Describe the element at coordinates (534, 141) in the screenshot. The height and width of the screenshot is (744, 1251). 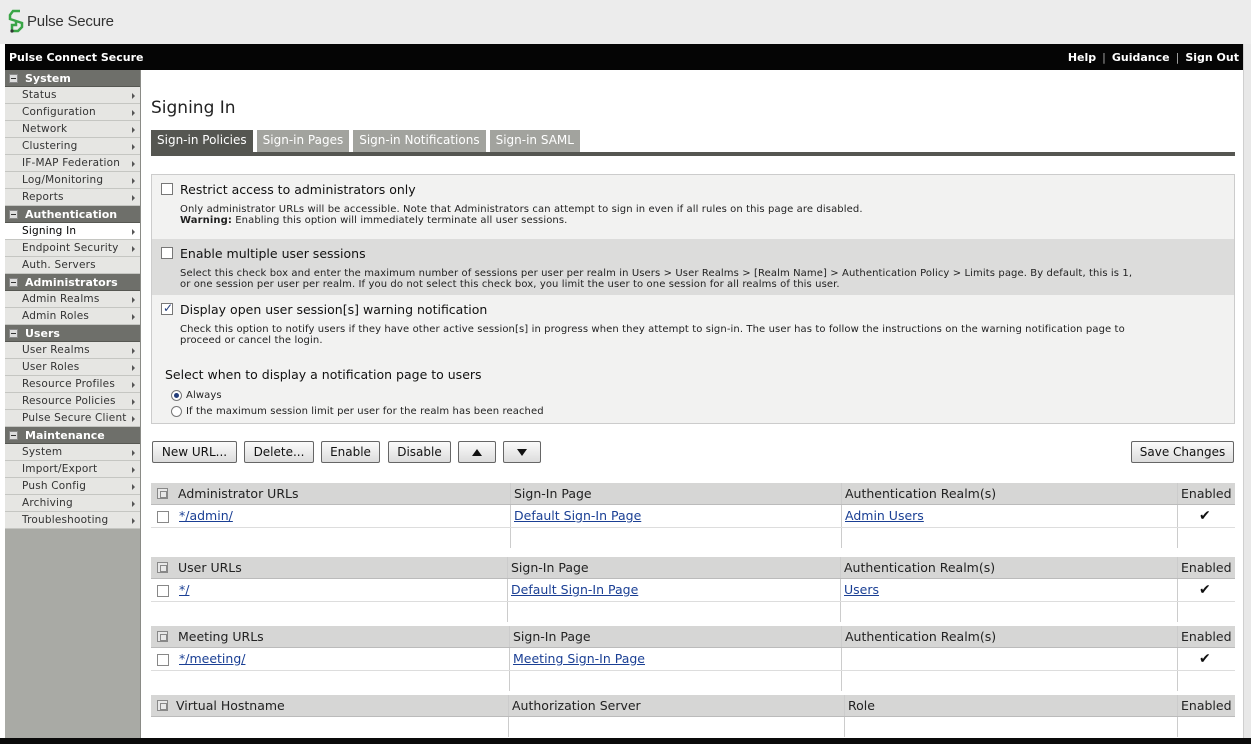
I see `tab-sign-in-saml: Sign-in SAML` at that location.